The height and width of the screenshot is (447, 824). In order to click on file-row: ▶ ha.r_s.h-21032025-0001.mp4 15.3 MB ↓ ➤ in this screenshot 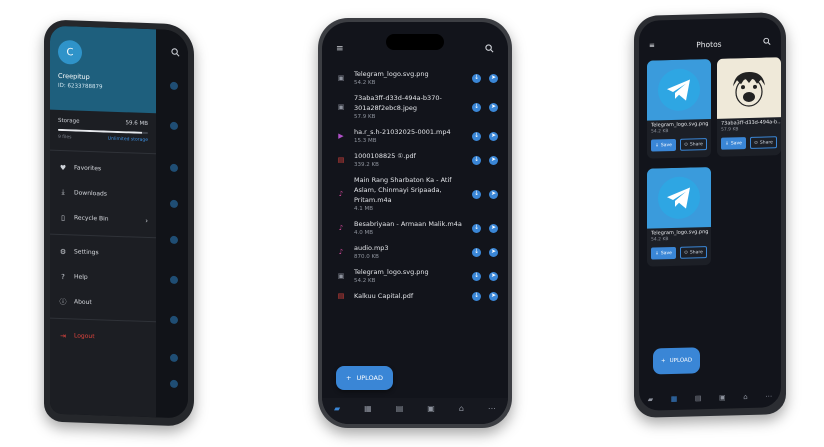, I will do `click(415, 136)`.